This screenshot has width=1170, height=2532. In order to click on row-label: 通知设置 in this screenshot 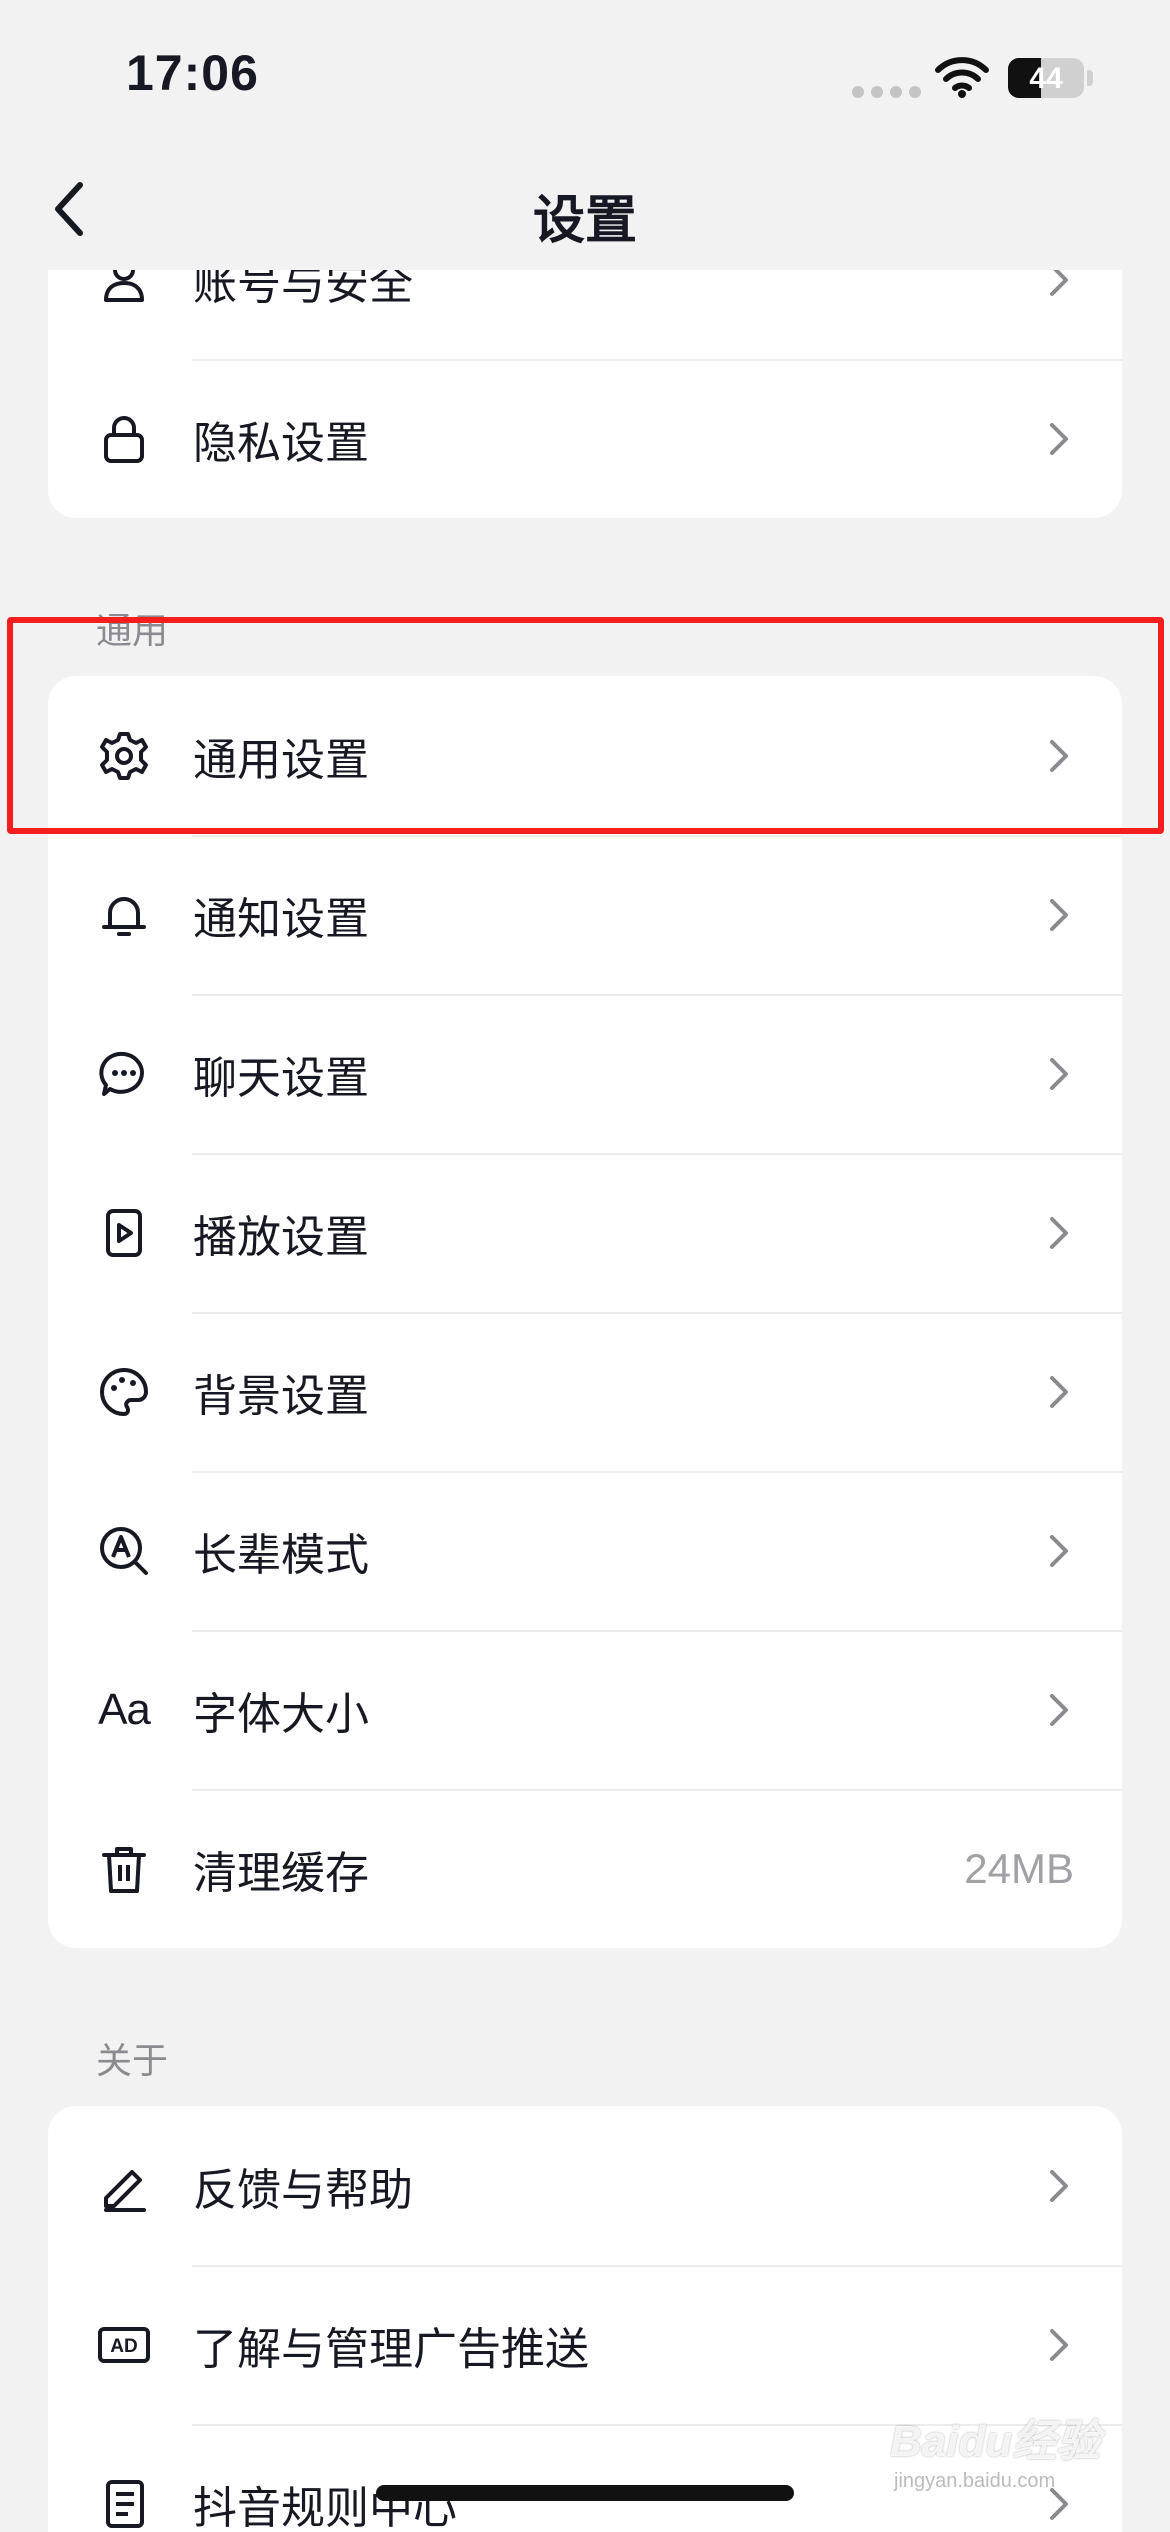, I will do `click(281, 919)`.